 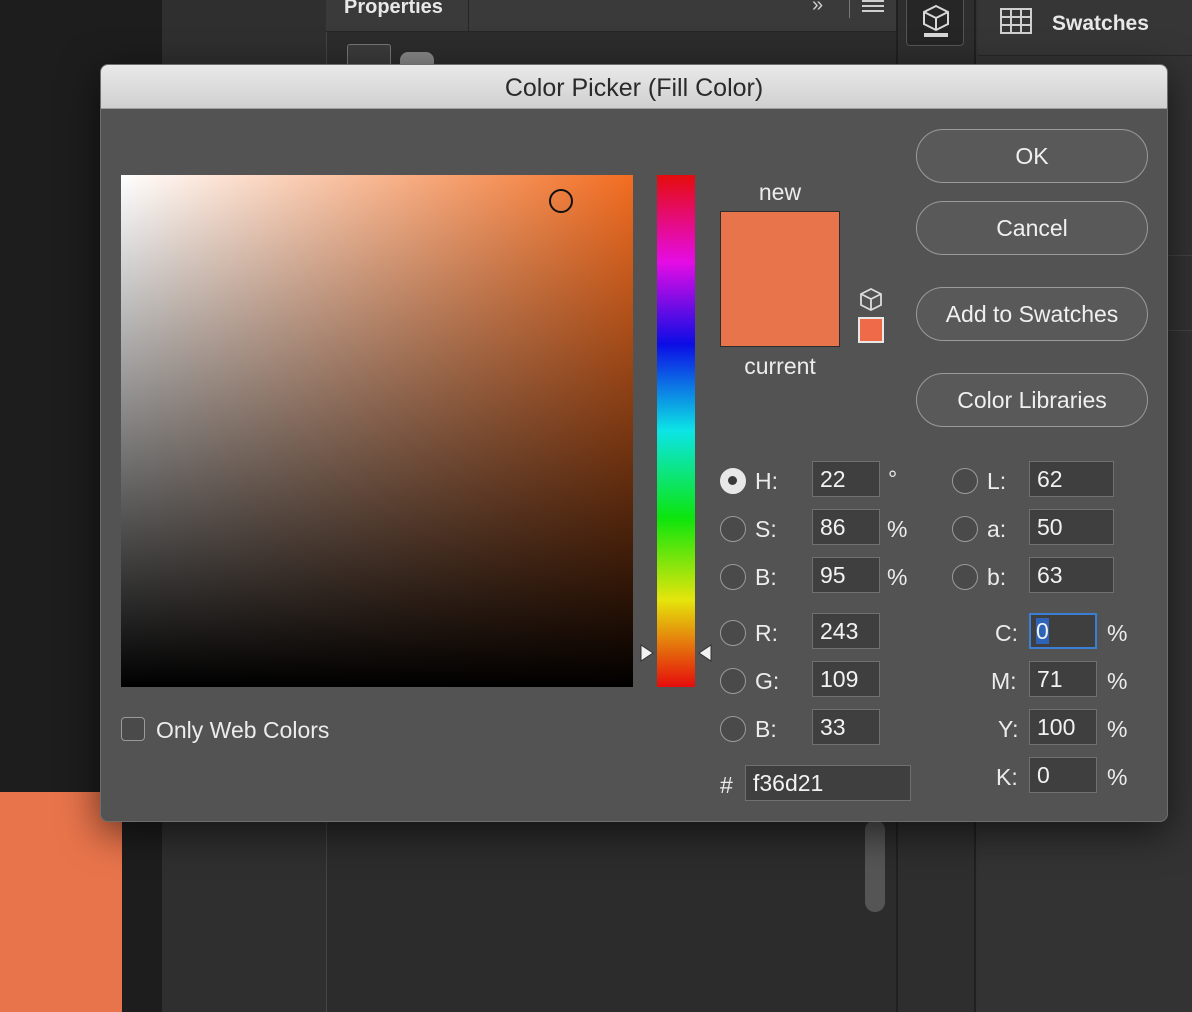 I want to click on properties-scrollbar, so click(x=875, y=866).